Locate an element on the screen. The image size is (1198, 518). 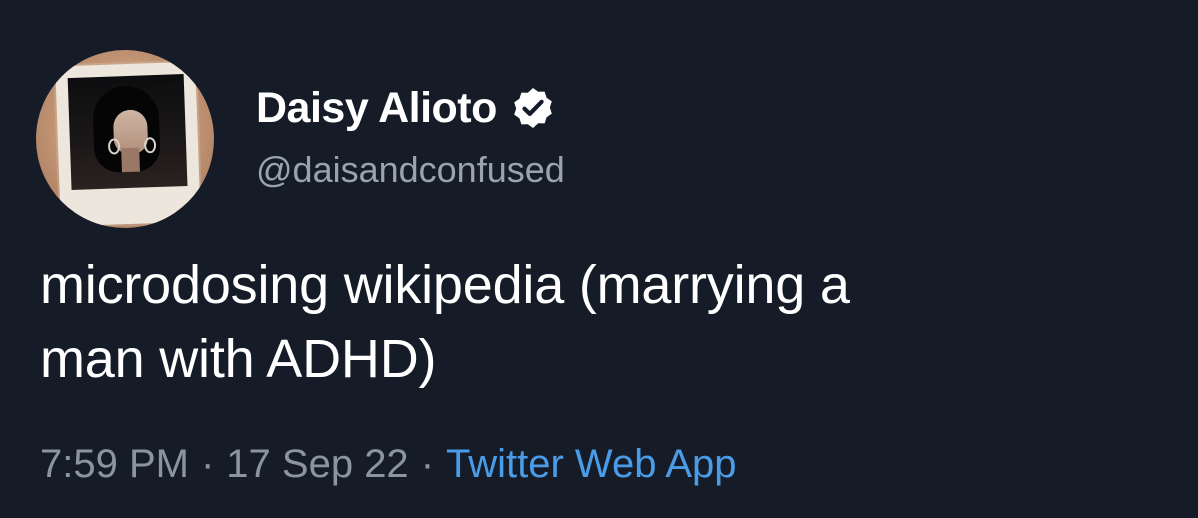
avatar-photo is located at coordinates (127, 132).